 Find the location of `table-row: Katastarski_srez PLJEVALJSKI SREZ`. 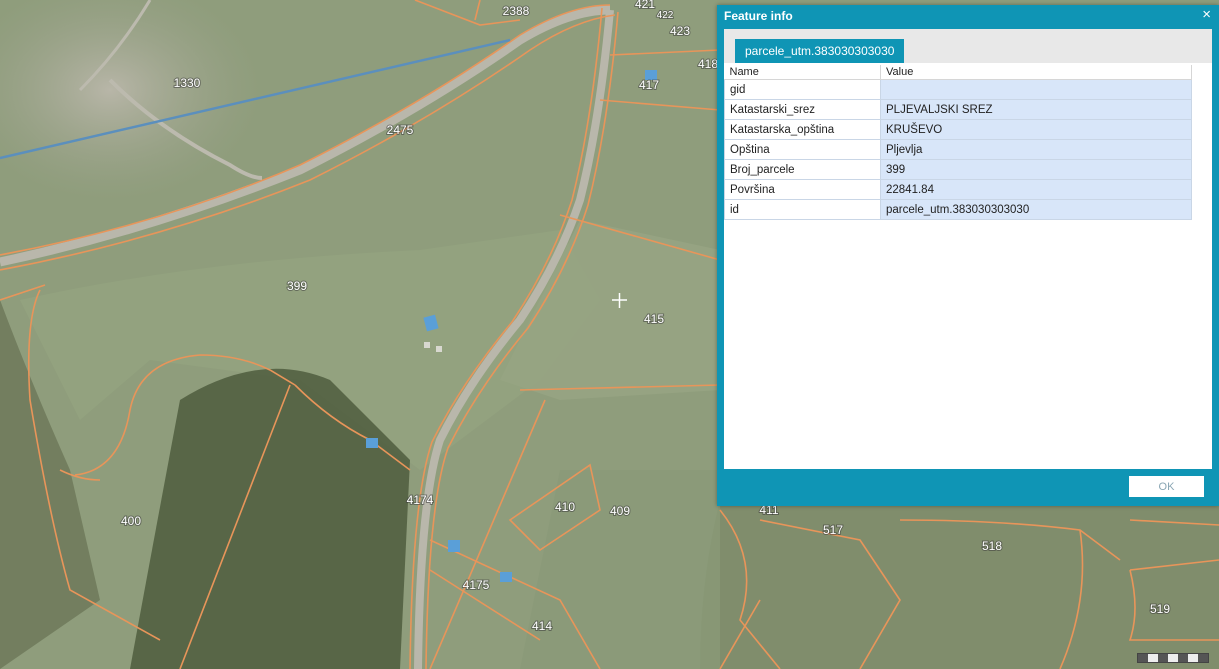

table-row: Katastarski_srez PLJEVALJSKI SREZ is located at coordinates (958, 109).